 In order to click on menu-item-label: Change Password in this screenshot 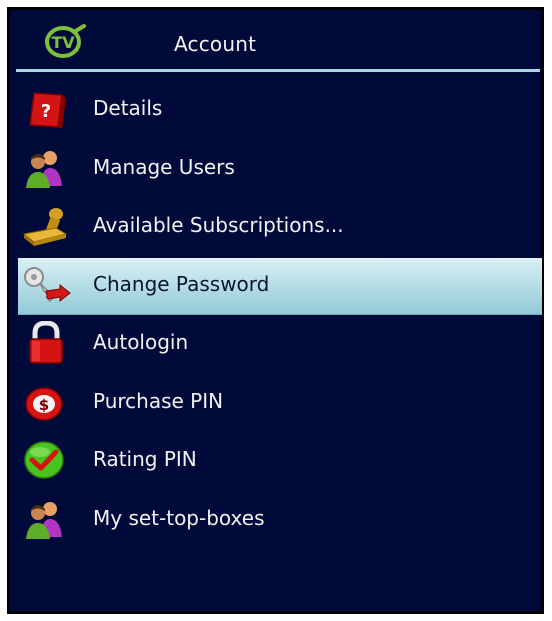, I will do `click(181, 283)`.